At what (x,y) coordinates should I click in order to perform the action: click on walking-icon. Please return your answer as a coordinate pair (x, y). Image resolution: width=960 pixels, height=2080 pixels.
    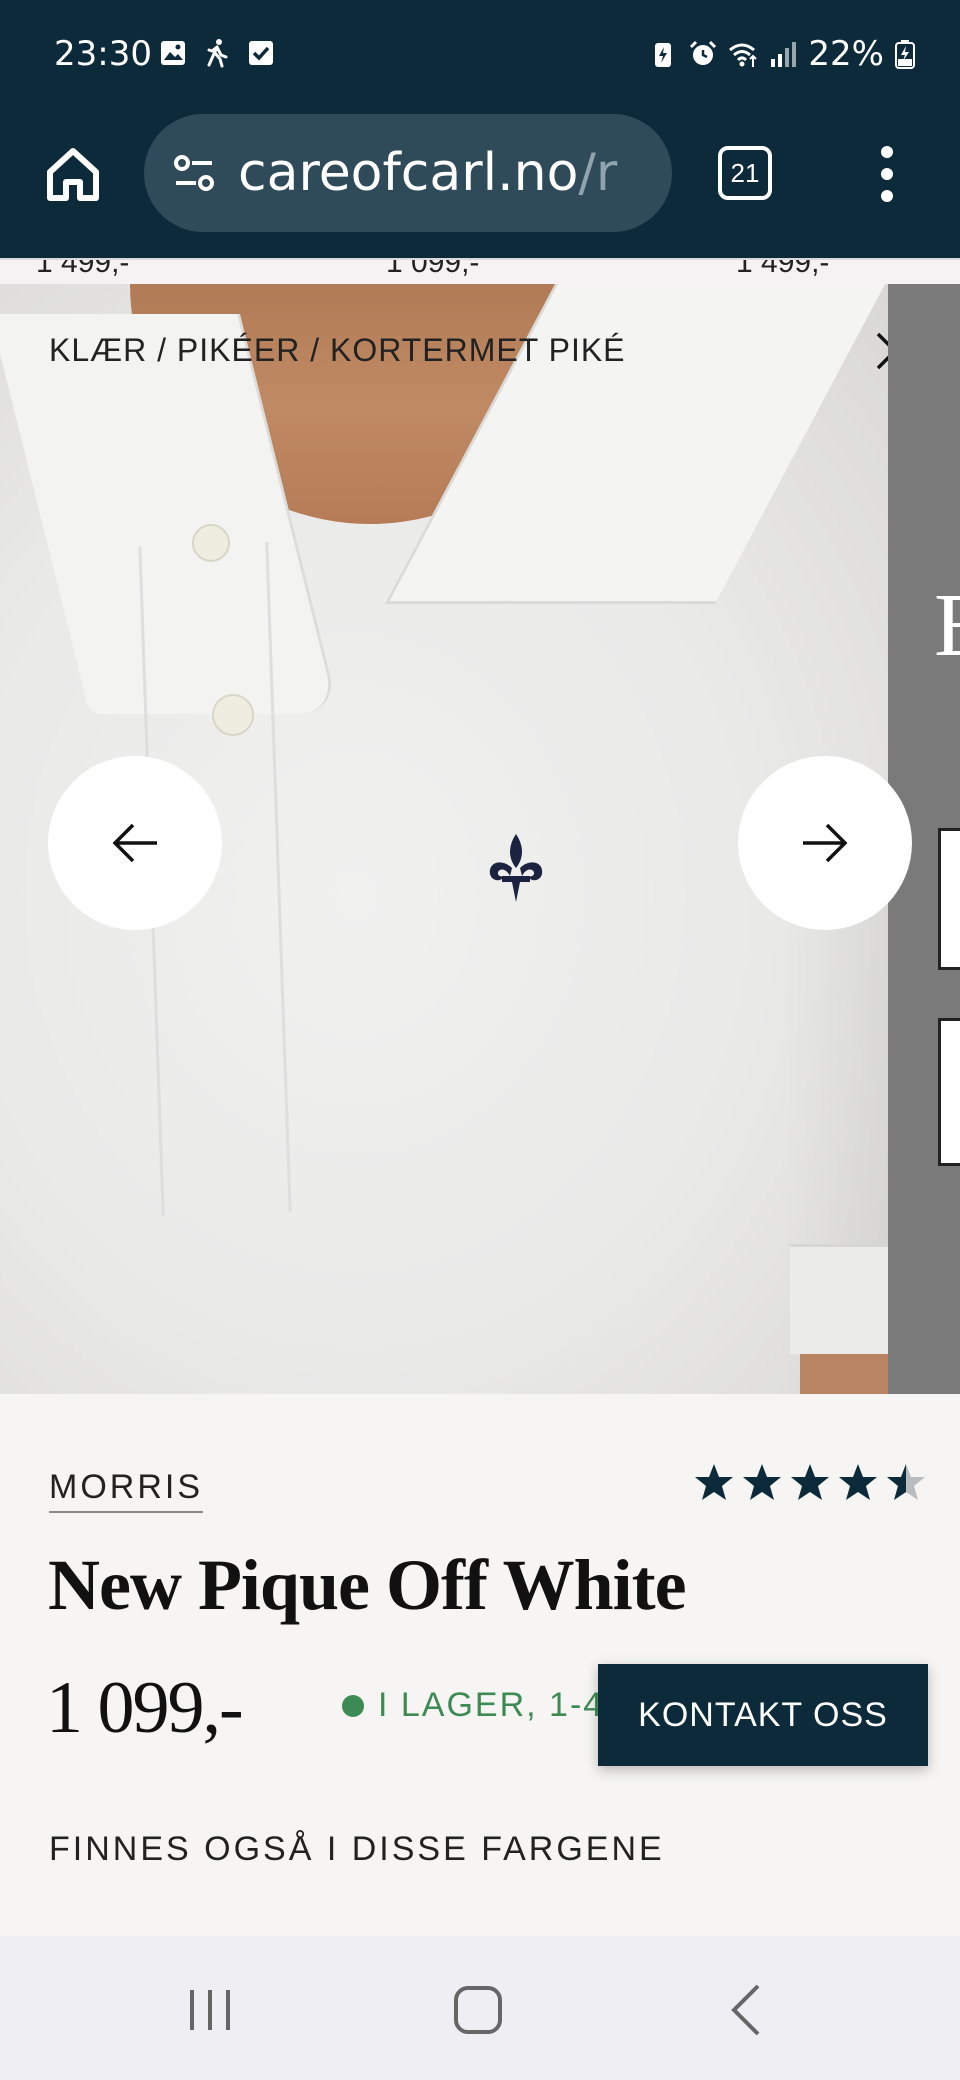
    Looking at the image, I should click on (217, 53).